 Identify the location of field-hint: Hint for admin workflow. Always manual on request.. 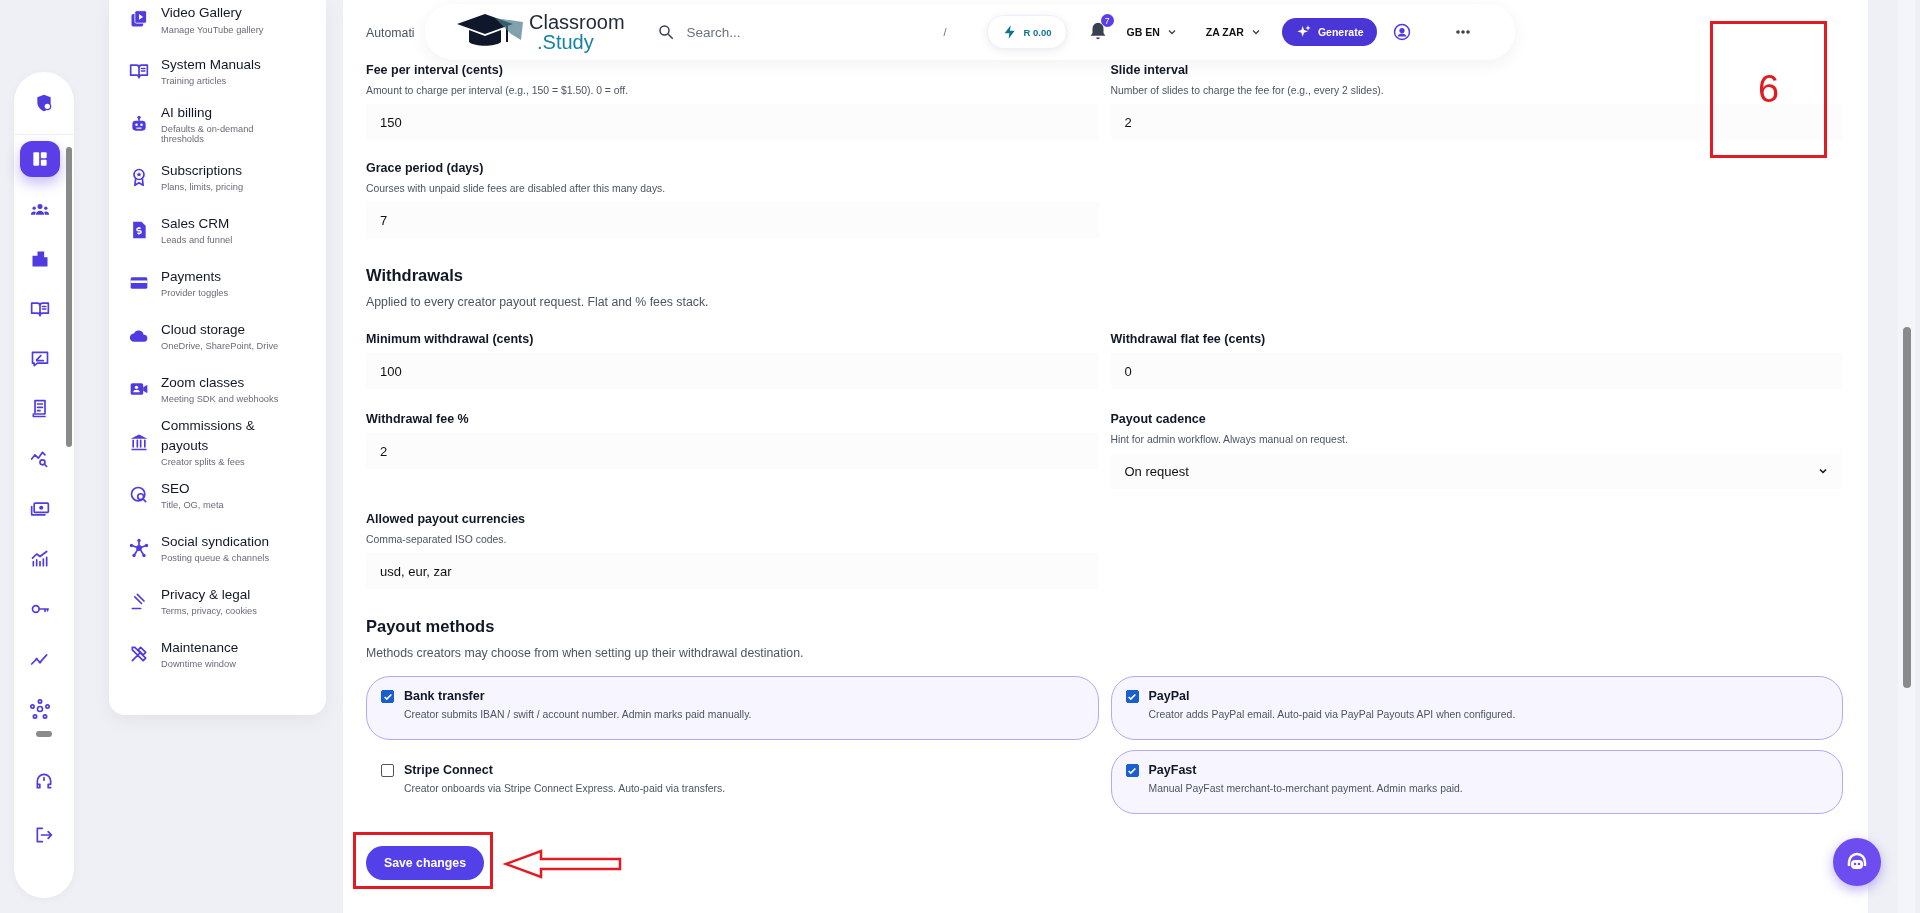
(1229, 440).